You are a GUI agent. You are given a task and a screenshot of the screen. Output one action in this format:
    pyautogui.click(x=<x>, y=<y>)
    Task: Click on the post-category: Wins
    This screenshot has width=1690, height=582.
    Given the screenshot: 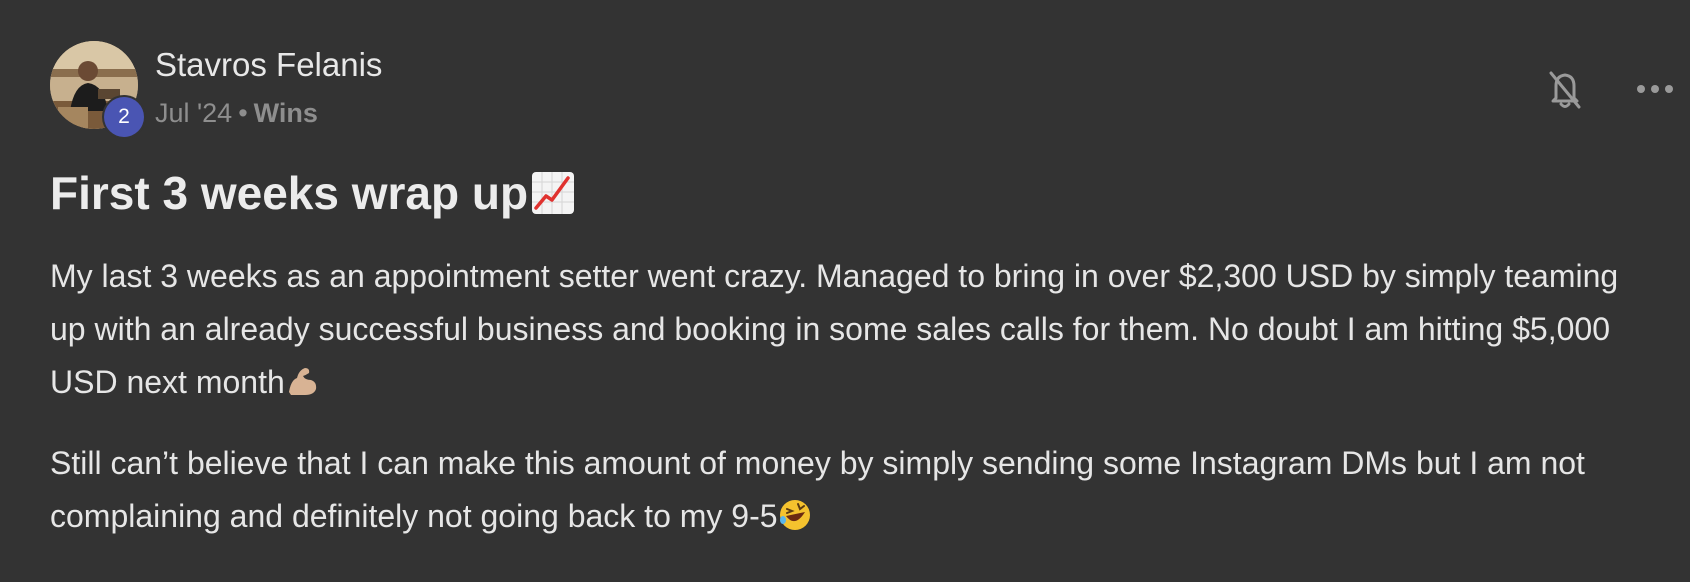 What is the action you would take?
    pyautogui.click(x=286, y=113)
    